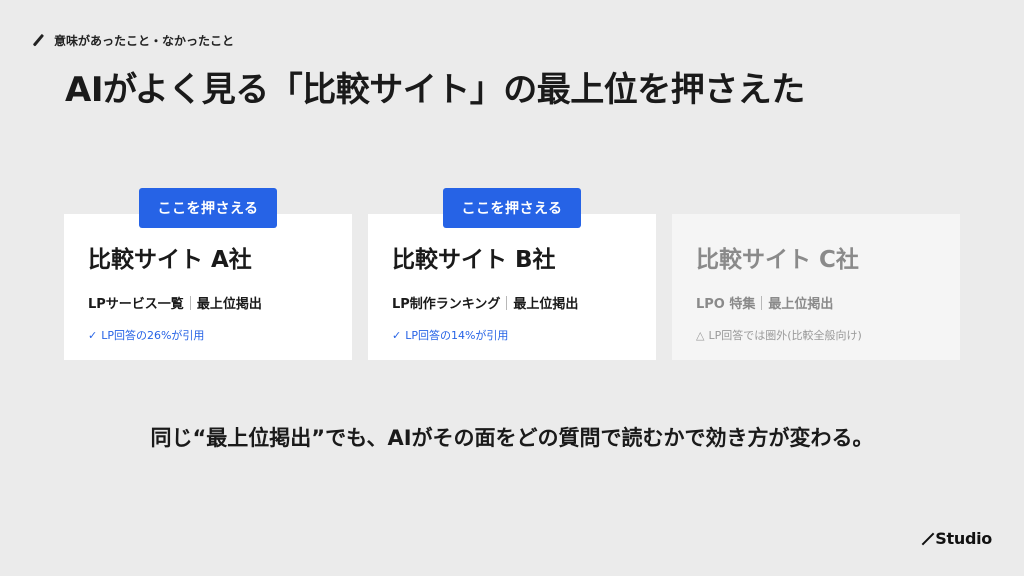  Describe the element at coordinates (963, 538) in the screenshot. I see `brand-name: Studio` at that location.